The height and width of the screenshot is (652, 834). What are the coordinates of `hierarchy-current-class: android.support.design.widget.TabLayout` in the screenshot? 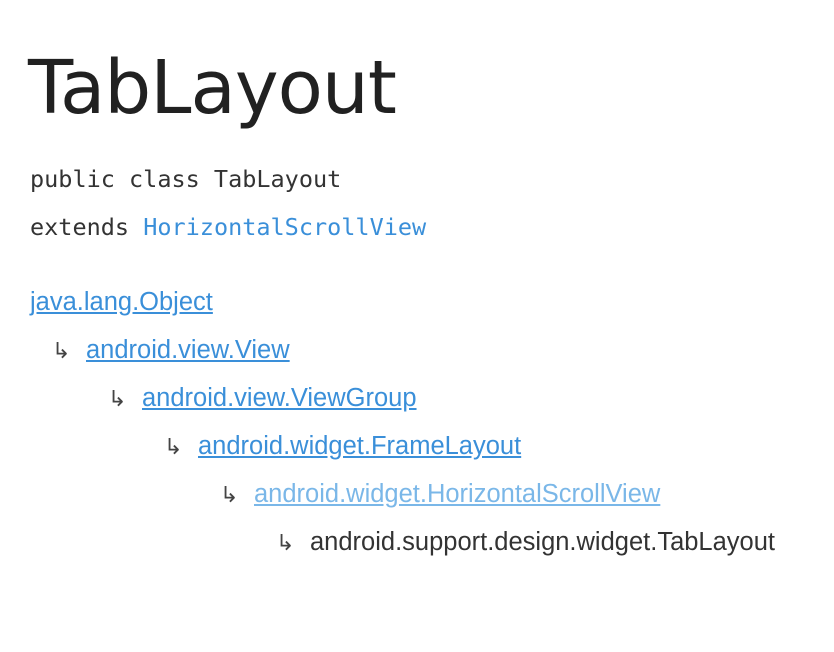 It's located at (542, 542).